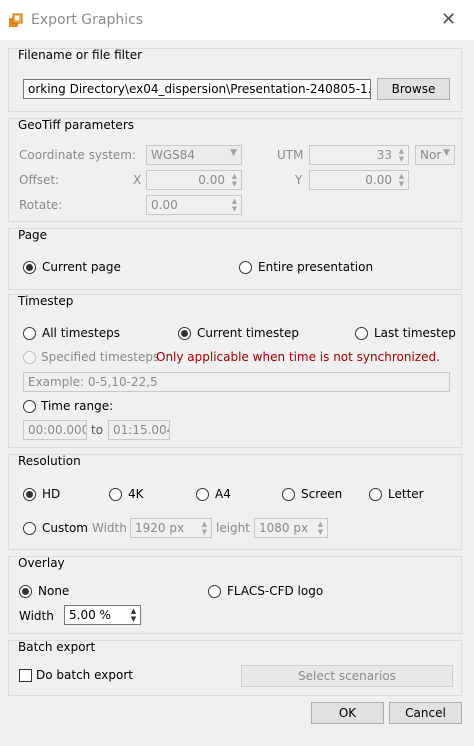 The width and height of the screenshot is (474, 746). What do you see at coordinates (36, 616) in the screenshot?
I see `overlay-width-label: Width` at bounding box center [36, 616].